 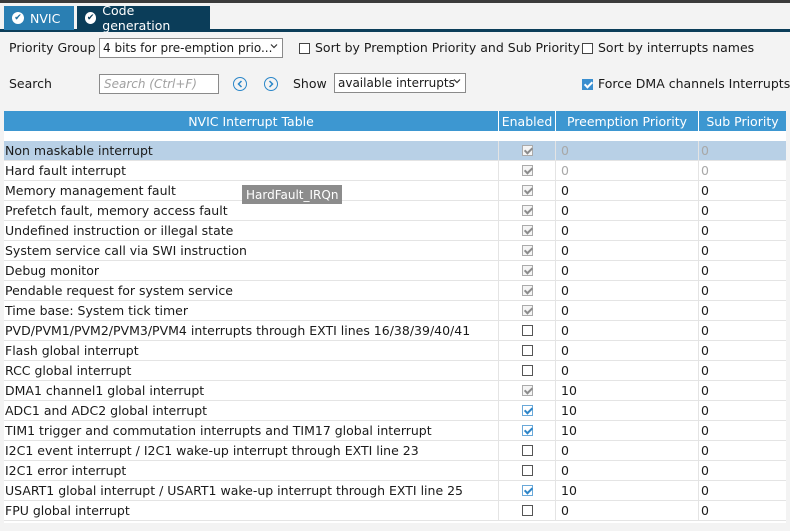 I want to click on table-row: Hard fault interrupt 0 0, so click(x=395, y=171).